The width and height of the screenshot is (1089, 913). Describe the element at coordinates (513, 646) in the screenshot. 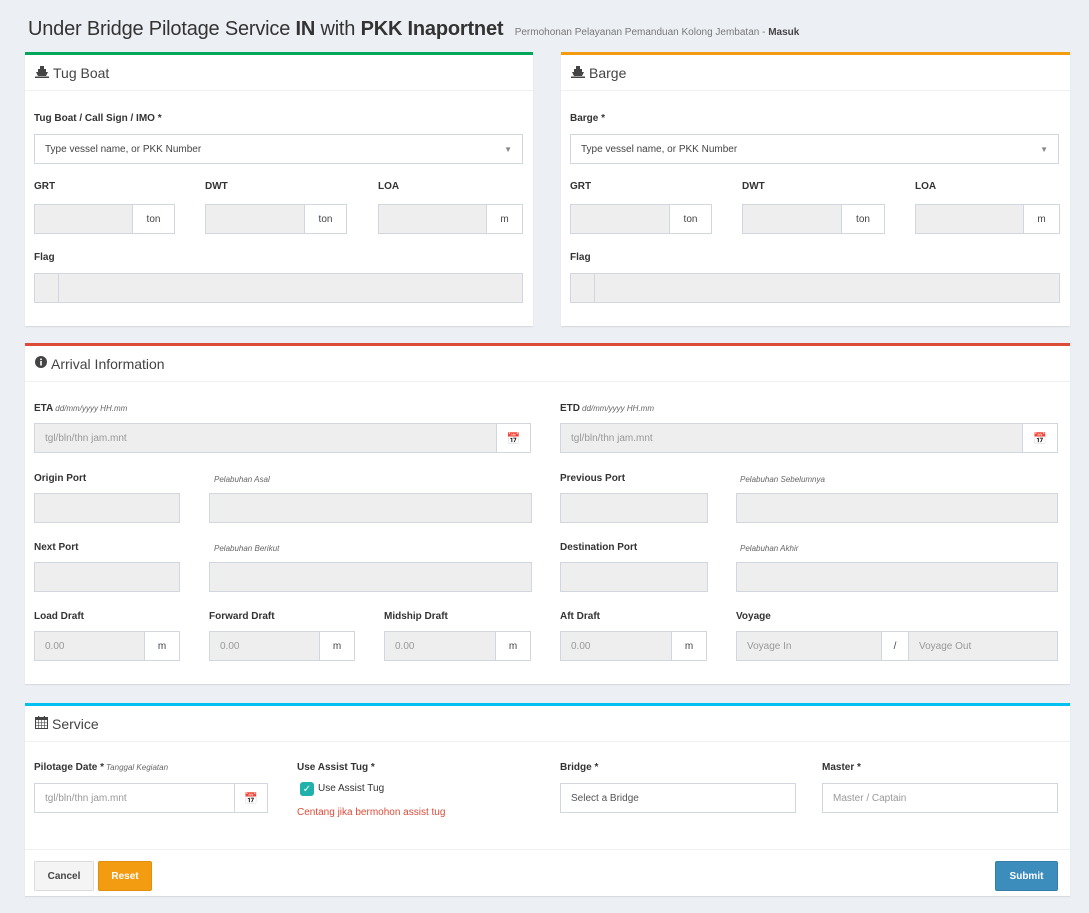

I see `midship-draft-unit: m` at that location.